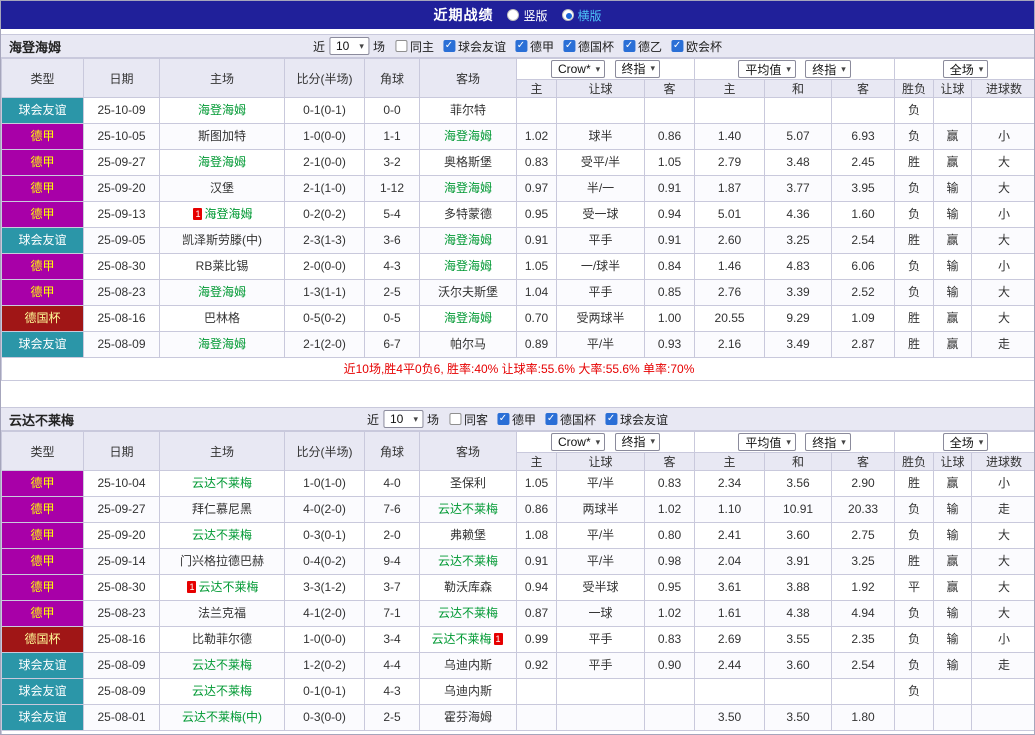 The width and height of the screenshot is (1035, 735). Describe the element at coordinates (324, 665) in the screenshot. I see `score-cell: 1-2(0-2)` at that location.